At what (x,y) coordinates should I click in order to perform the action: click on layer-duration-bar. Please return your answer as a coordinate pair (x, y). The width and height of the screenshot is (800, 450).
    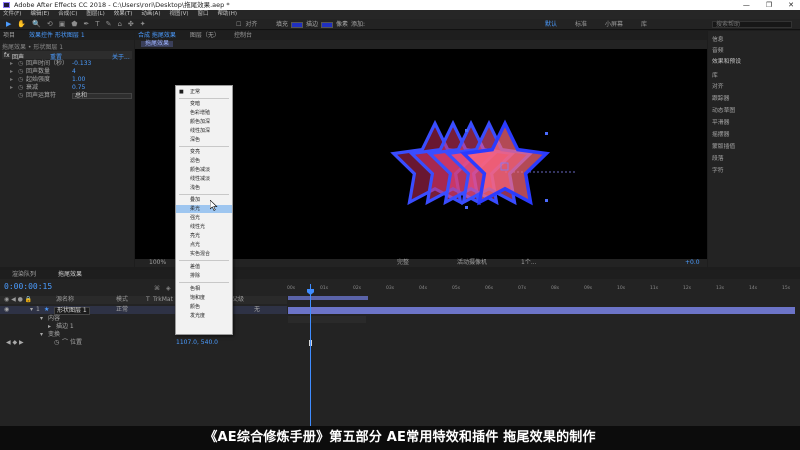
    Looking at the image, I should click on (541, 310).